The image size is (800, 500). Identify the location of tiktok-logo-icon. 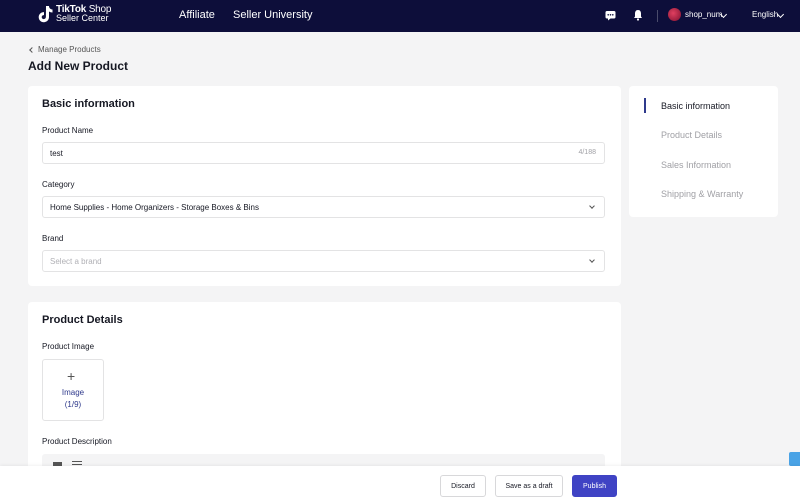
(45, 14).